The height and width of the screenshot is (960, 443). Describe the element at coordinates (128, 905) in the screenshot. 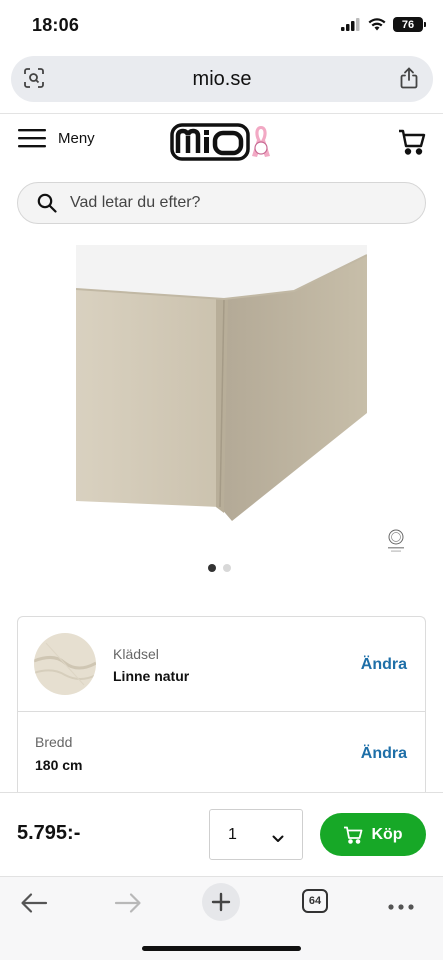

I see `forward-icon` at that location.